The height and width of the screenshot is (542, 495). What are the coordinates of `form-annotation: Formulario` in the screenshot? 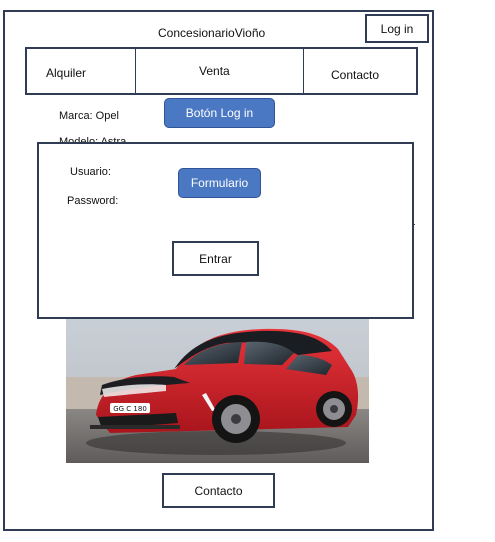 It's located at (219, 183).